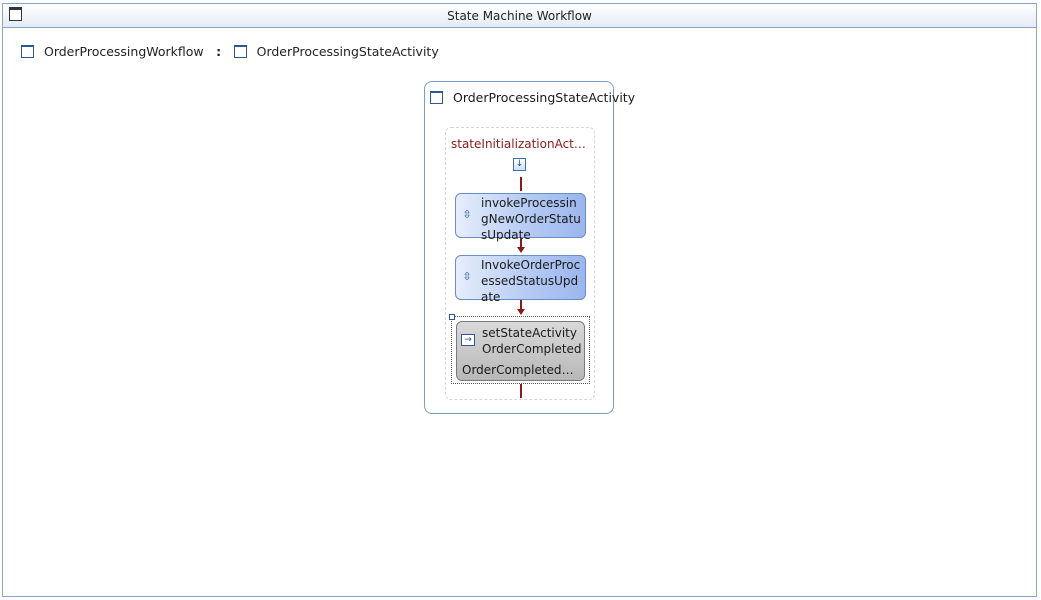 The width and height of the screenshot is (1041, 600). I want to click on state-header: OrderProcessingStateActivity, so click(532, 97).